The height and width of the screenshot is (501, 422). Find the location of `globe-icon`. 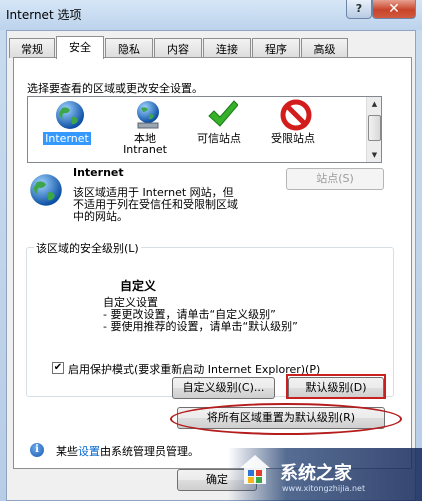

globe-icon is located at coordinates (70, 115).